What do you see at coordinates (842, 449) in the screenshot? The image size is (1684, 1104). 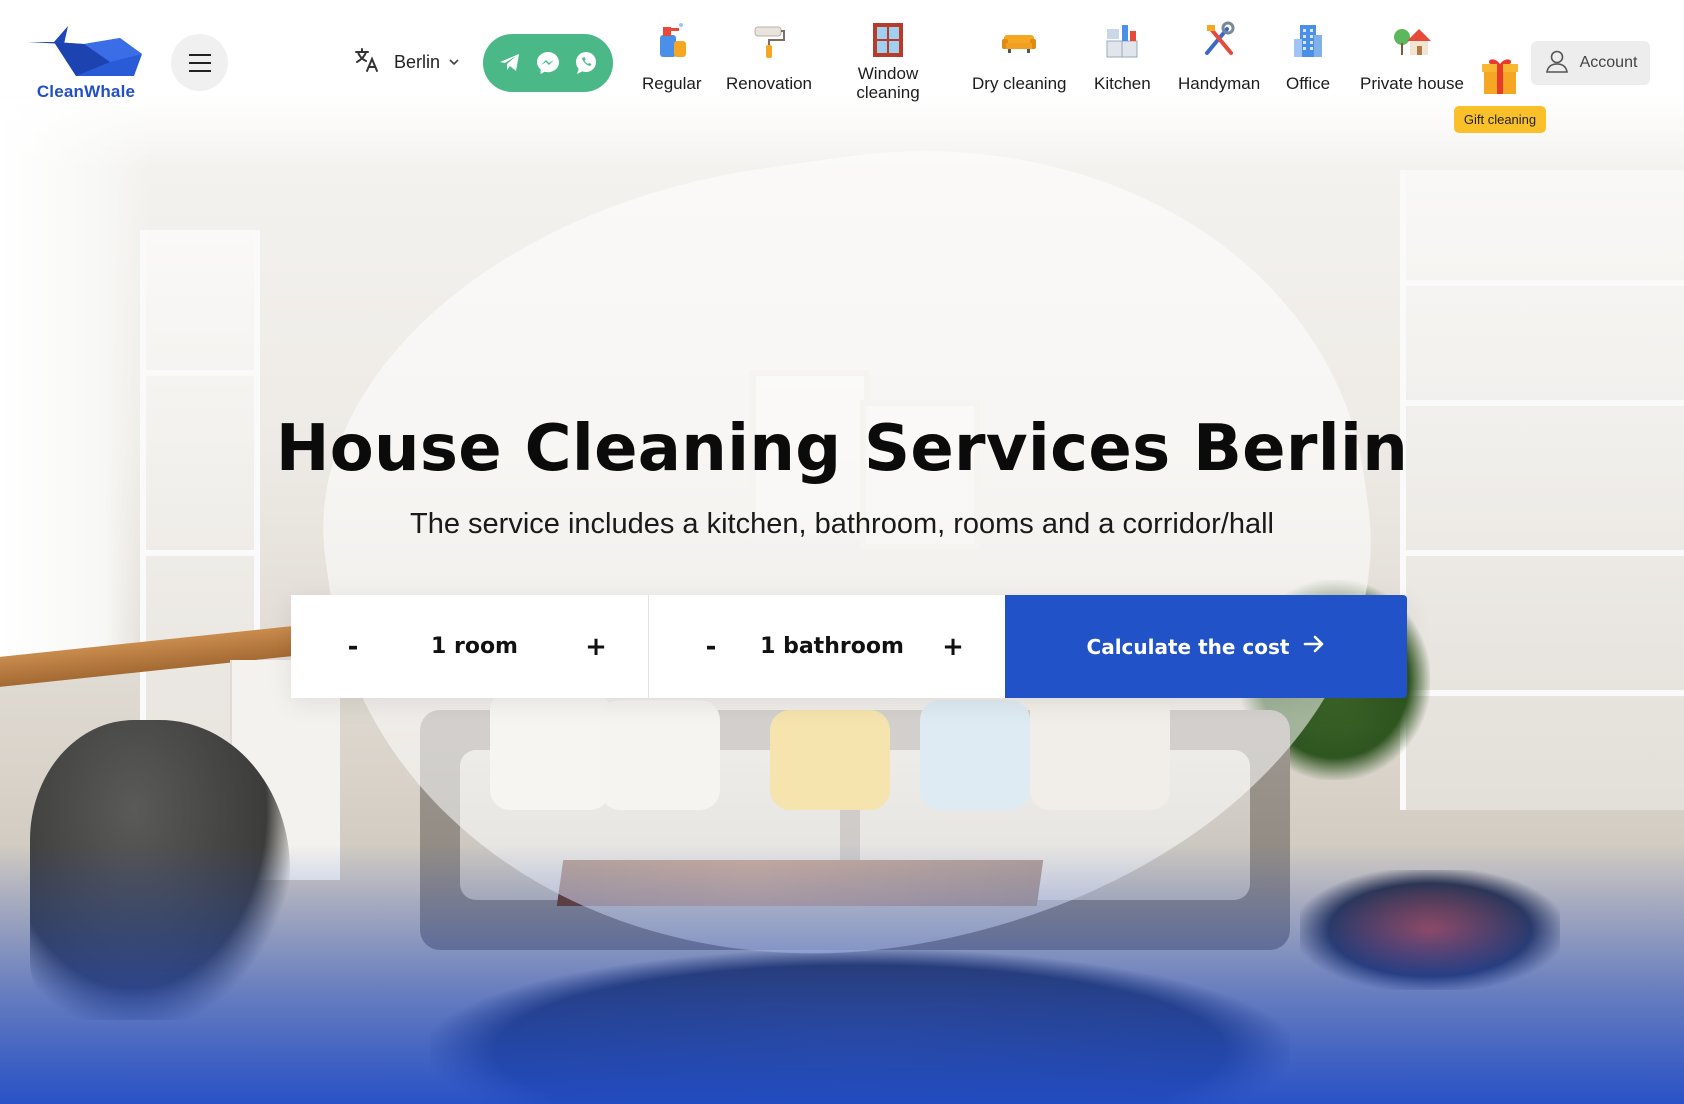 I see `page-title: House Cleaning Services Berlin` at bounding box center [842, 449].